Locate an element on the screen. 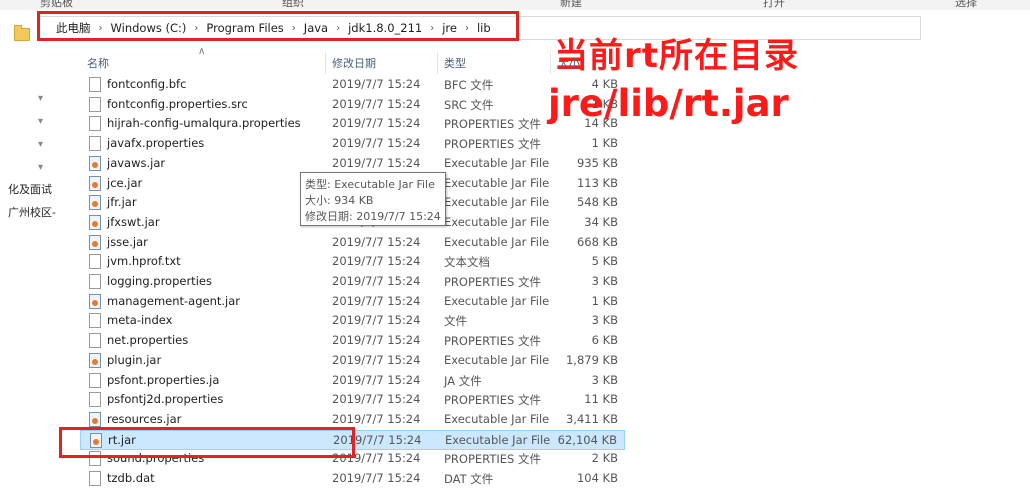 The image size is (1030, 499). ribbon-label: 打开 is located at coordinates (774, 4).